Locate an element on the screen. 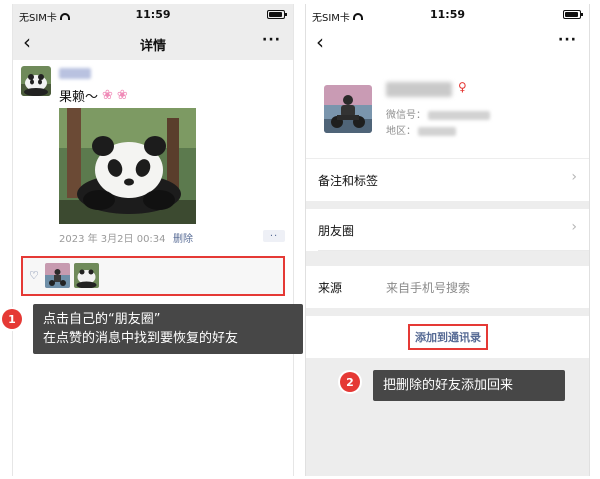 The image size is (600, 479). nav-bar: ‹ 详情 ··· is located at coordinates (153, 43).